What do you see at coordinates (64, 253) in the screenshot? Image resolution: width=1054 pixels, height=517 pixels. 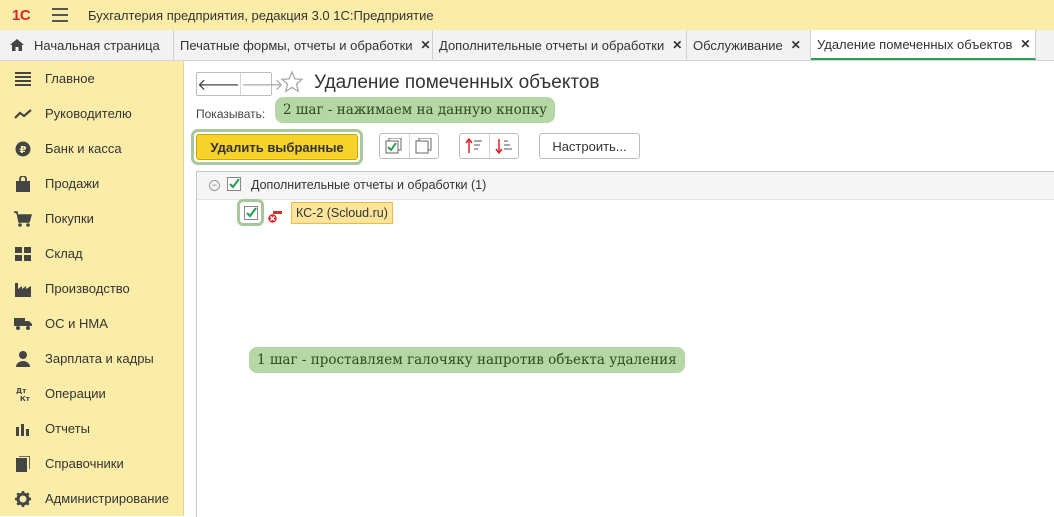 I see `sidebar-item-label: Склад` at bounding box center [64, 253].